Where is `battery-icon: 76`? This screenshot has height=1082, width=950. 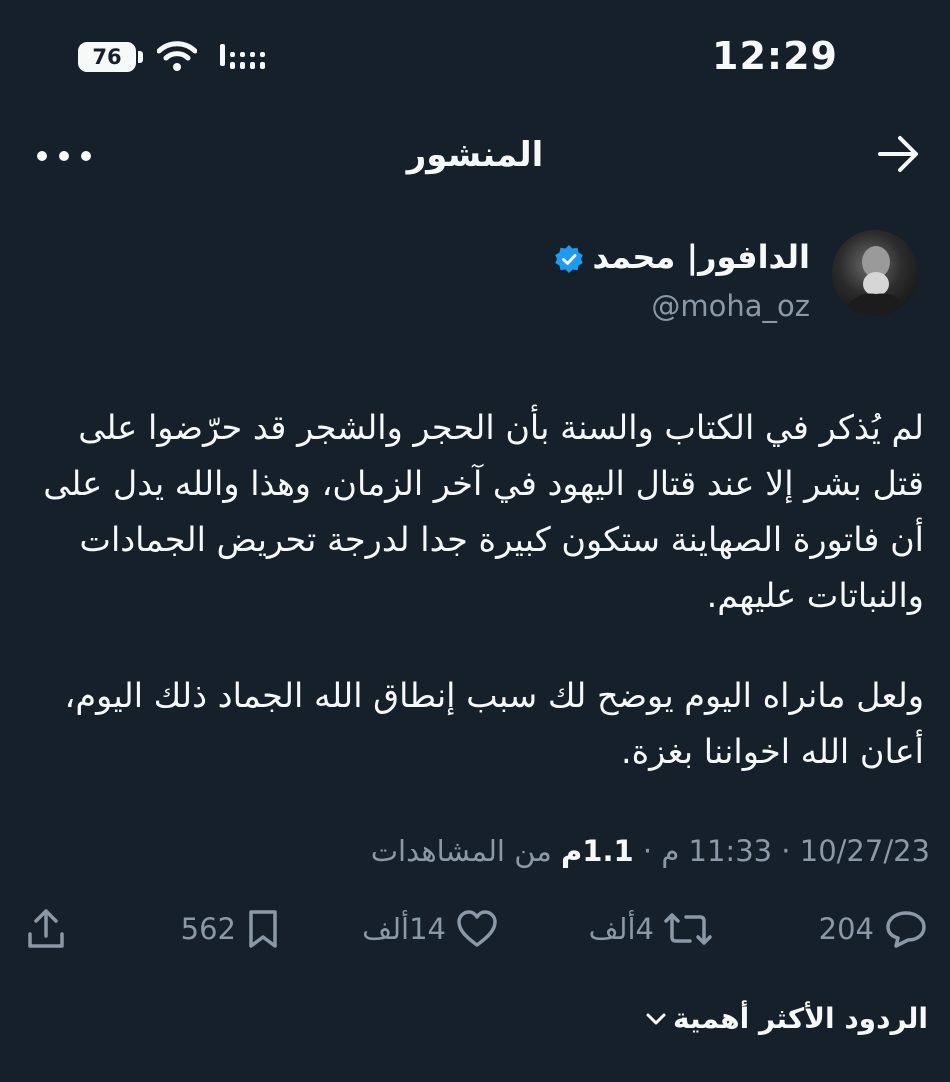
battery-icon: 76 is located at coordinates (107, 57).